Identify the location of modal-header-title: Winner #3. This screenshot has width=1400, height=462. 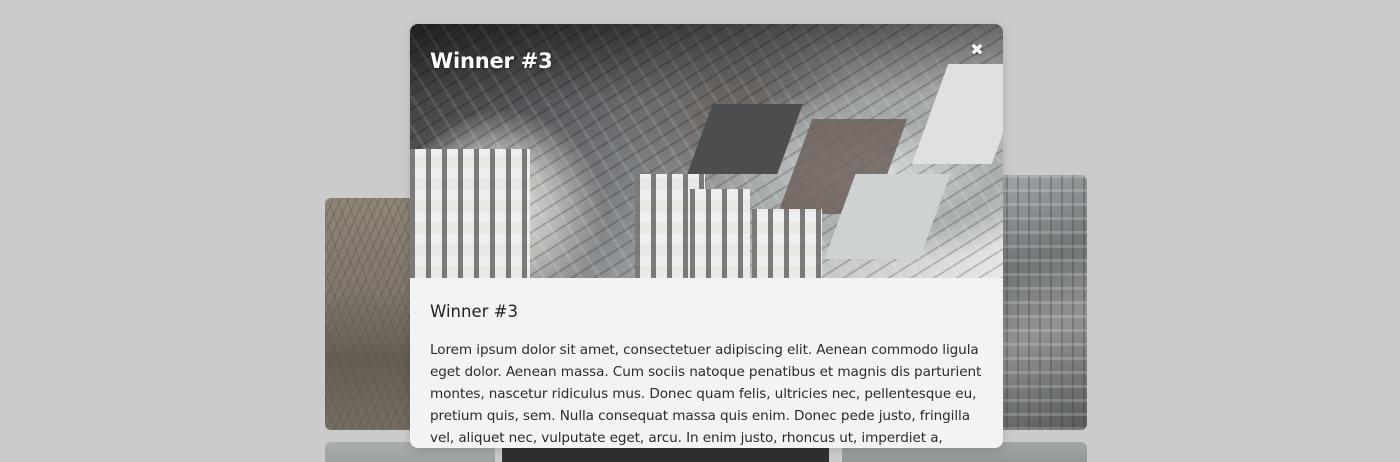
(491, 61).